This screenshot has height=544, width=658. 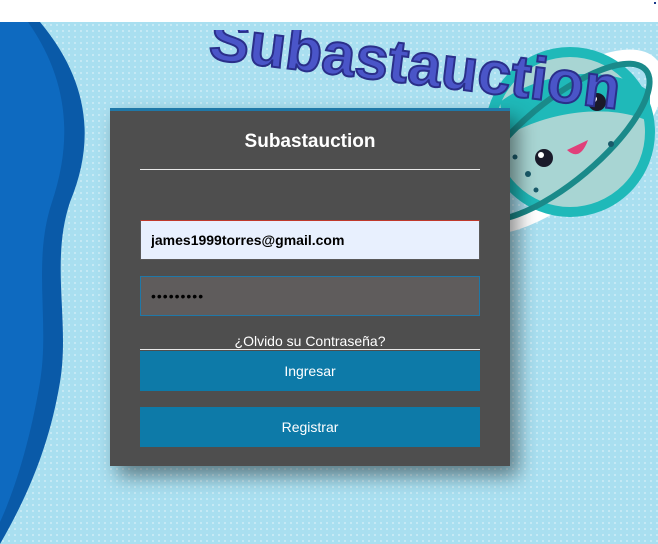 I want to click on forgot-divider, so click(x=310, y=349).